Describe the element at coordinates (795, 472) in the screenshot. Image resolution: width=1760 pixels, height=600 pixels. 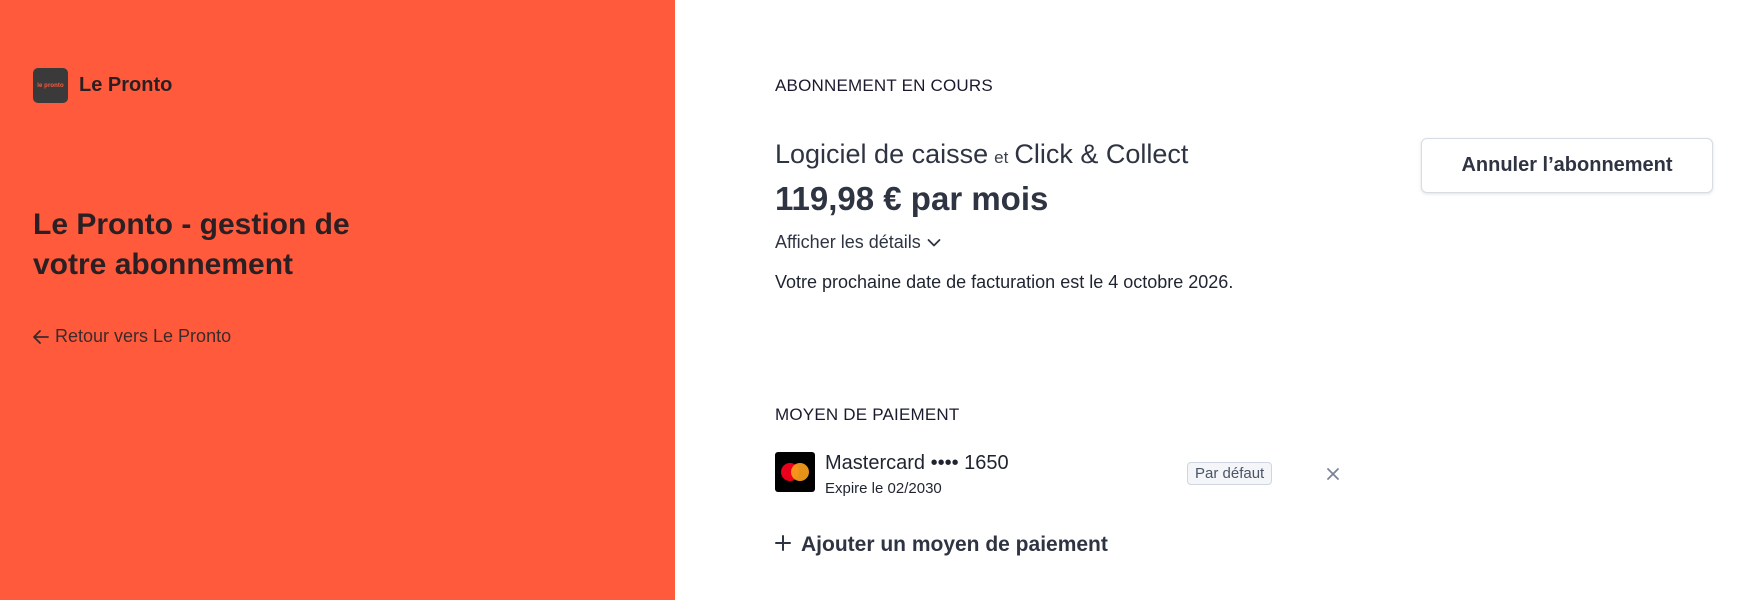
I see `mastercard-icon` at that location.